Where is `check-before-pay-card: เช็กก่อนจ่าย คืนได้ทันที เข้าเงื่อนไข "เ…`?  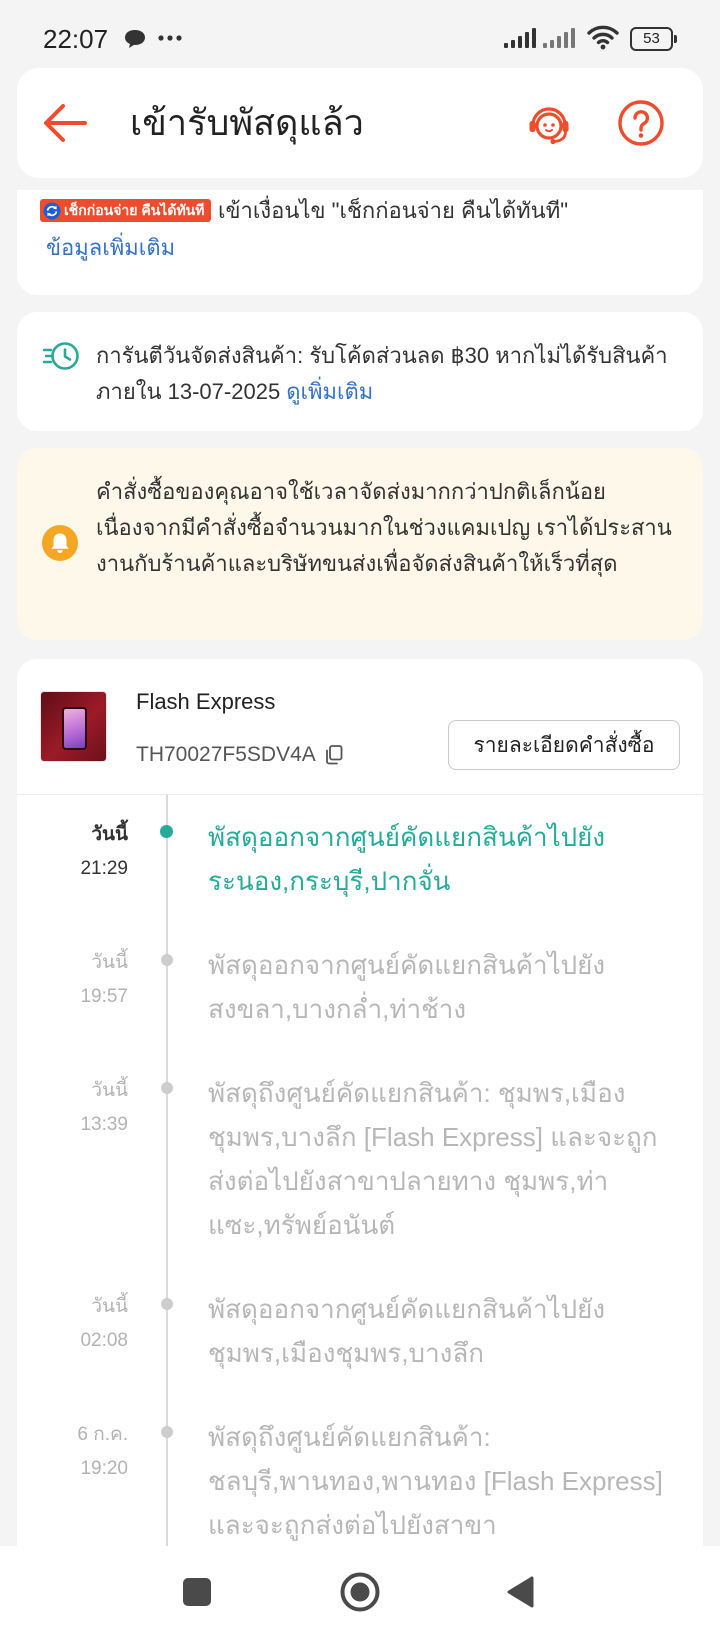 check-before-pay-card: เช็กก่อนจ่าย คืนได้ทันที เข้าเงื่อนไข "เ… is located at coordinates (360, 242).